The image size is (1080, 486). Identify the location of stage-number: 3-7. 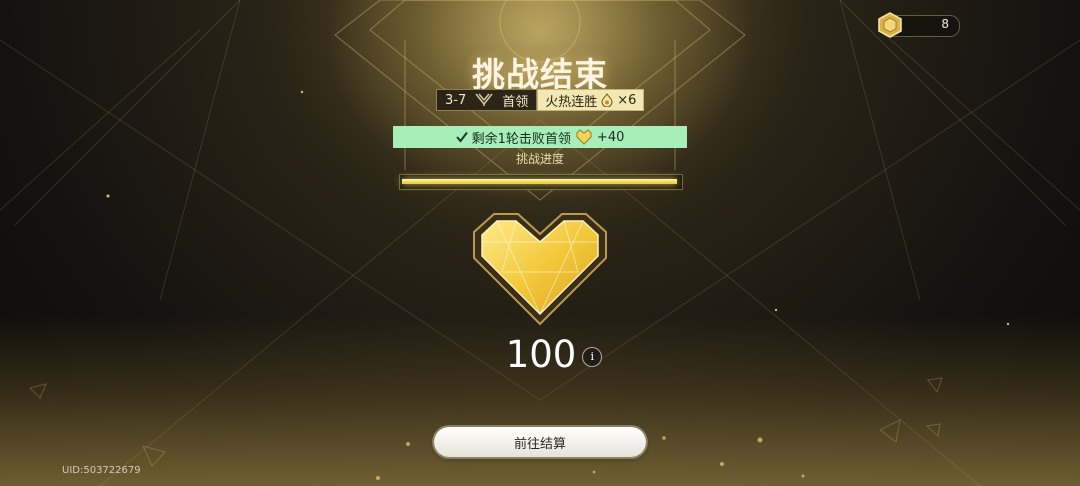
(456, 100).